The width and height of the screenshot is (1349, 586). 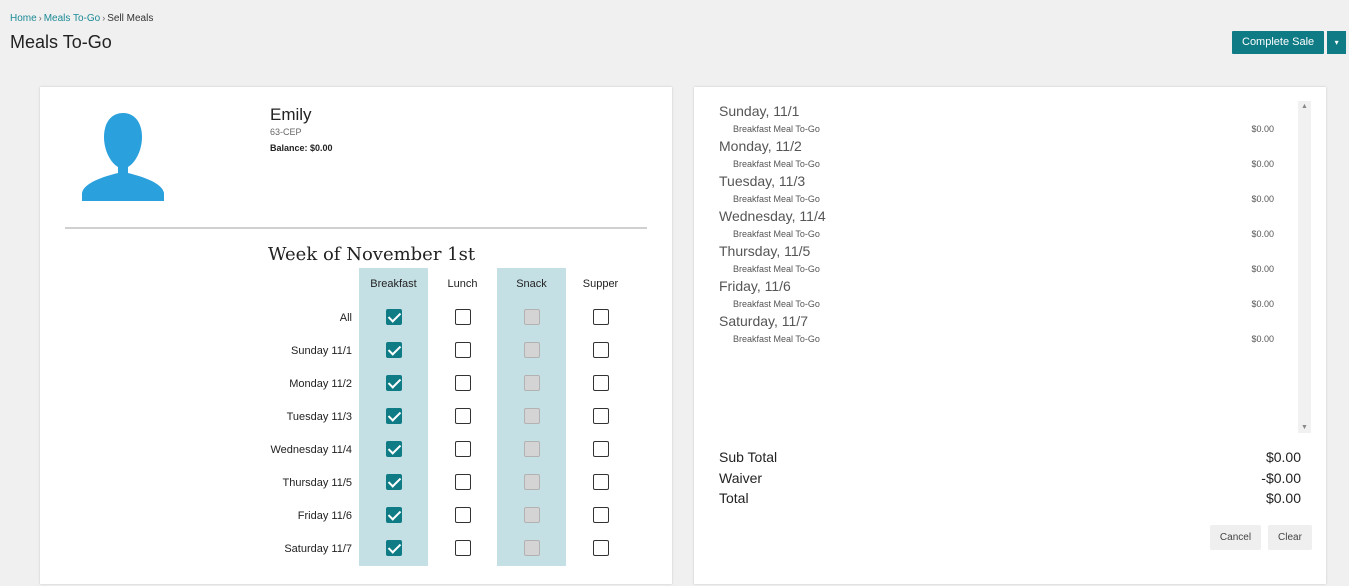 I want to click on divider, so click(x=356, y=228).